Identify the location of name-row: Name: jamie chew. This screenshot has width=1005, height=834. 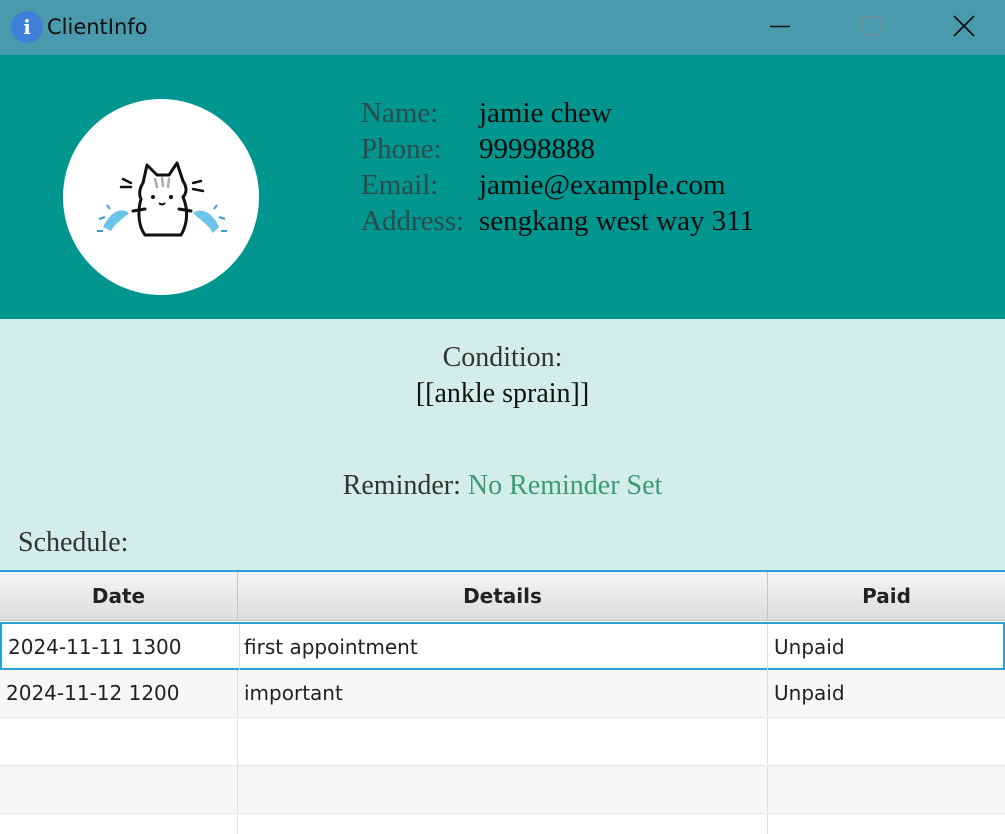
(557, 113).